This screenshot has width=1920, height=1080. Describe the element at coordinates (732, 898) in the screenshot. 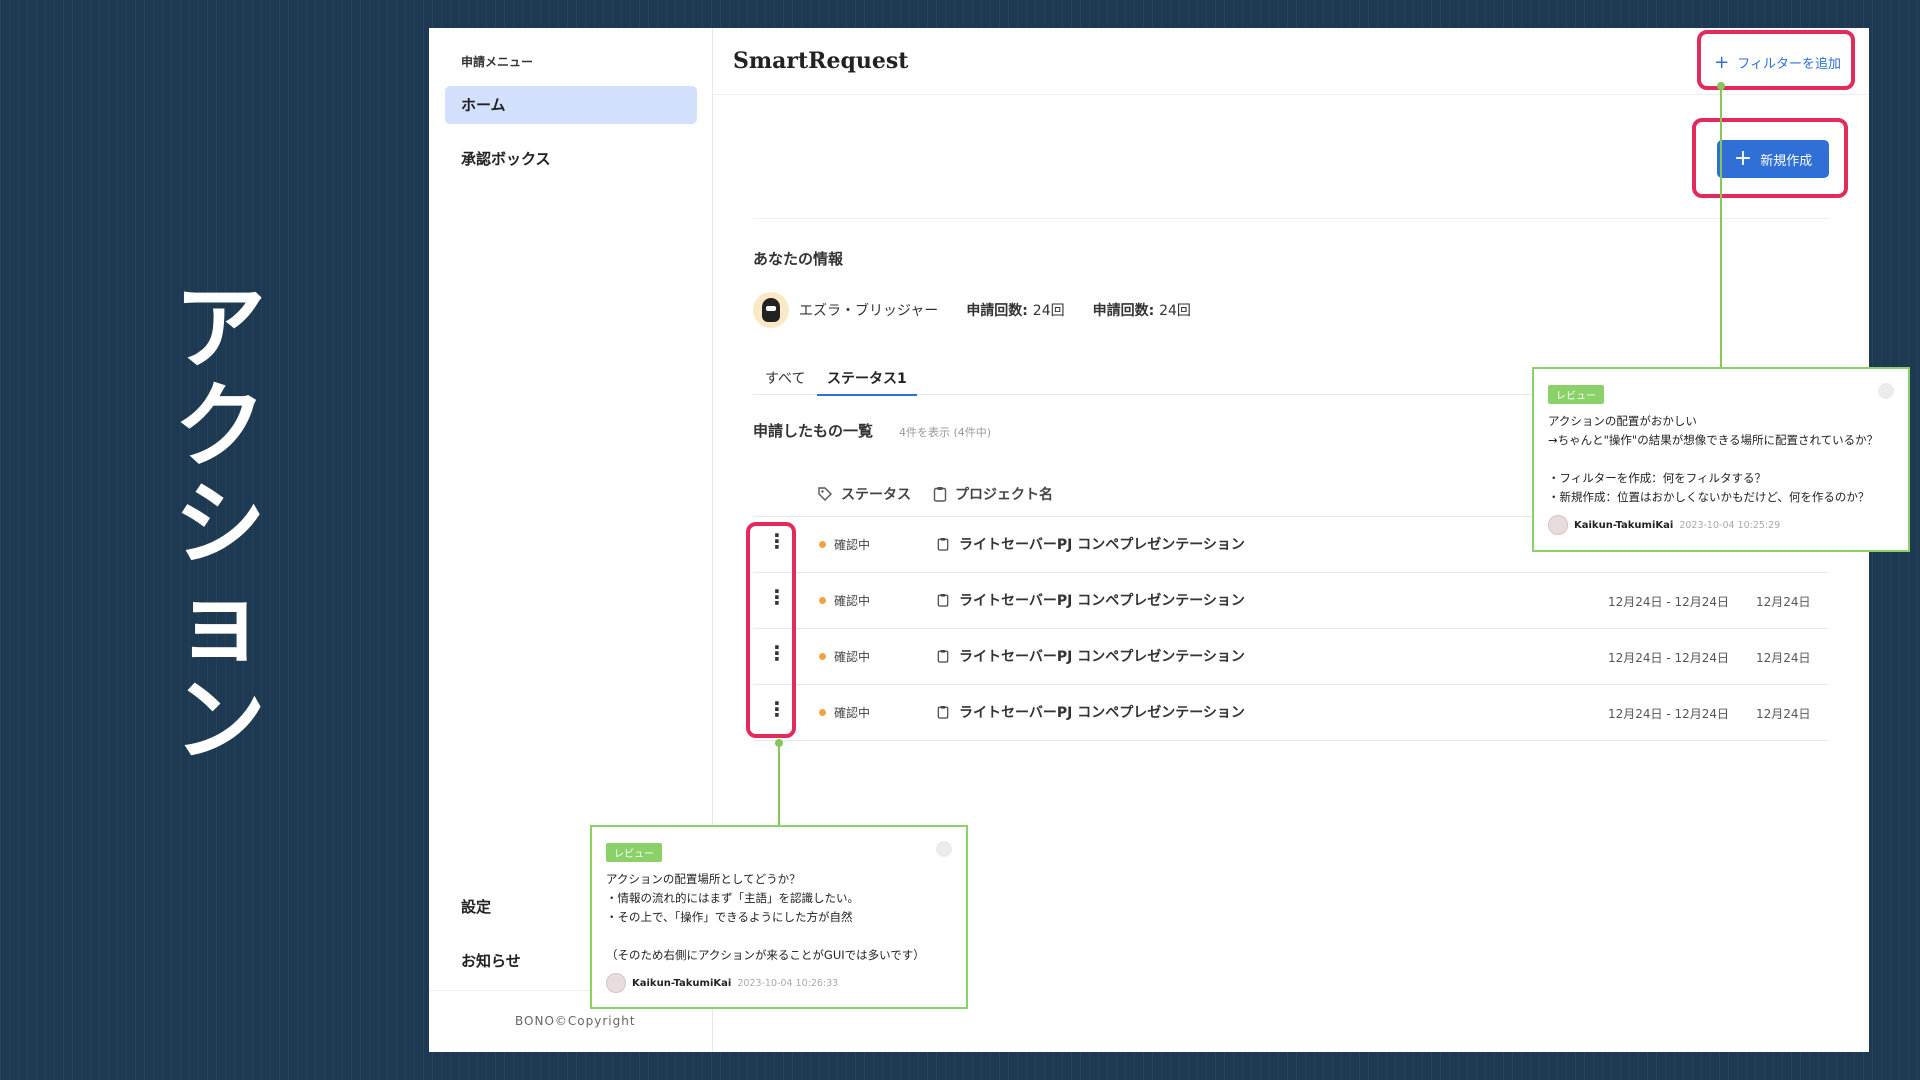

I see `review-text: ・情報の流れ的にはまず「主語」を認識したい。` at that location.